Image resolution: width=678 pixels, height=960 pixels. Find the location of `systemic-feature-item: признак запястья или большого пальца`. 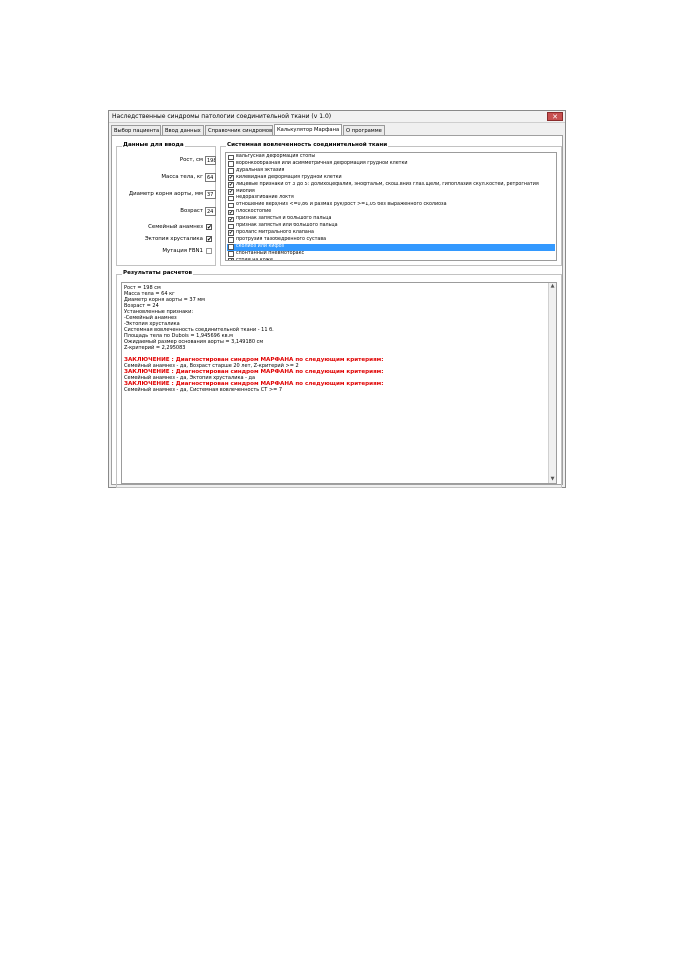

systemic-feature-item: признак запястья или большого пальца is located at coordinates (391, 226).